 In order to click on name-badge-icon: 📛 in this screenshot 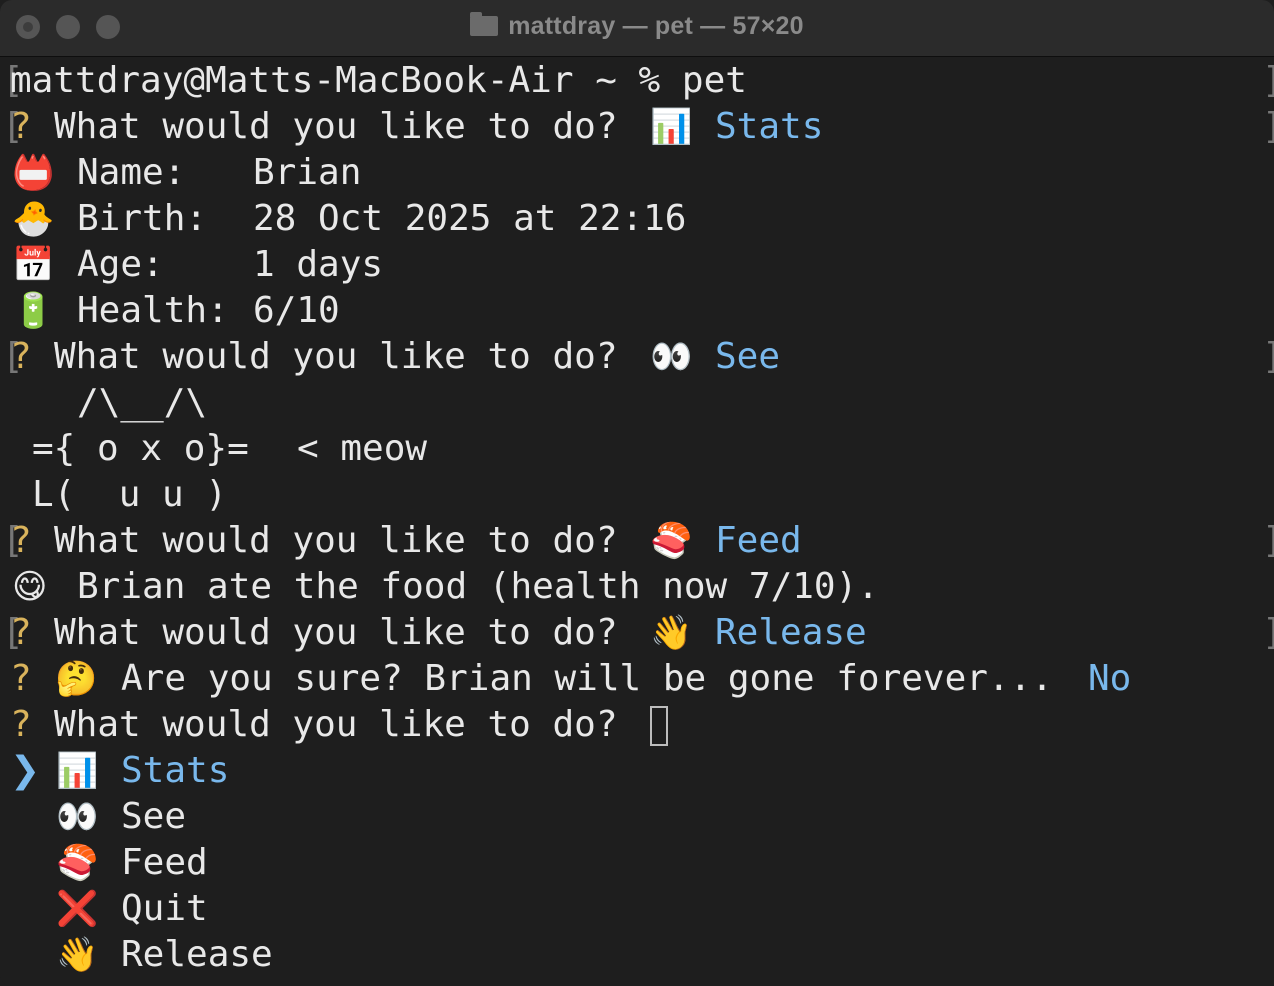, I will do `click(33, 173)`.